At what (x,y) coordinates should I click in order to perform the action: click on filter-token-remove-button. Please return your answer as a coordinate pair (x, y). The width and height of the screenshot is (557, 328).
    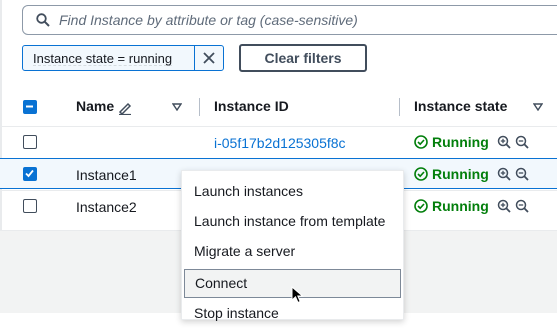
    Looking at the image, I should click on (208, 58).